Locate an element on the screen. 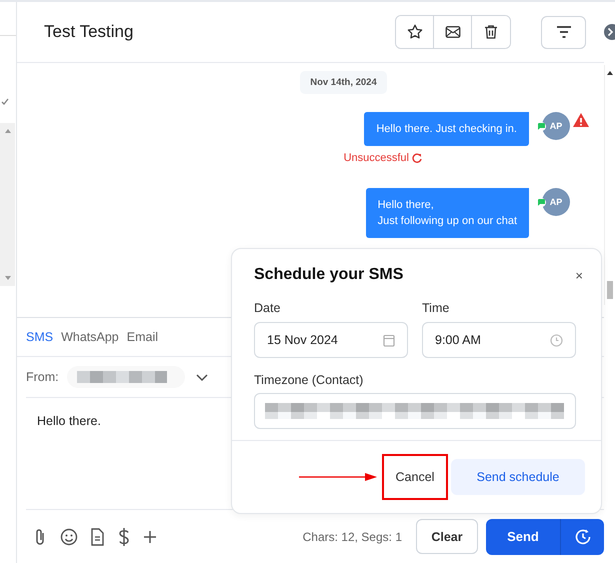 This screenshot has width=615, height=563. error-status: Unsuccessful is located at coordinates (383, 158).